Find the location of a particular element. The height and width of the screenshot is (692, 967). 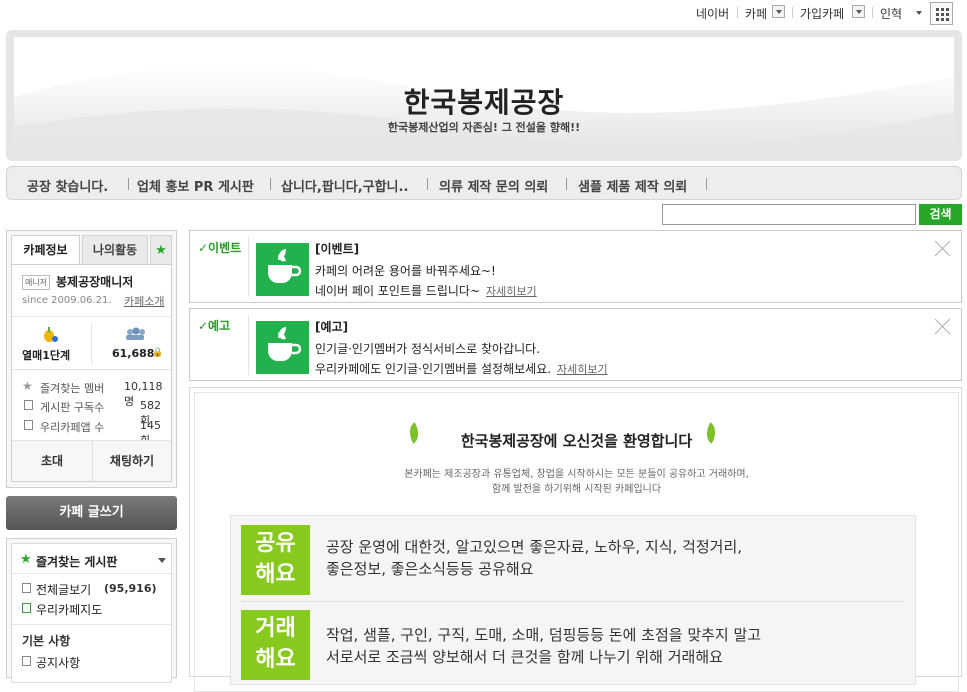

welcome-description: 함께 발전을 하기위해 시작된 카페입니다 is located at coordinates (576, 489).